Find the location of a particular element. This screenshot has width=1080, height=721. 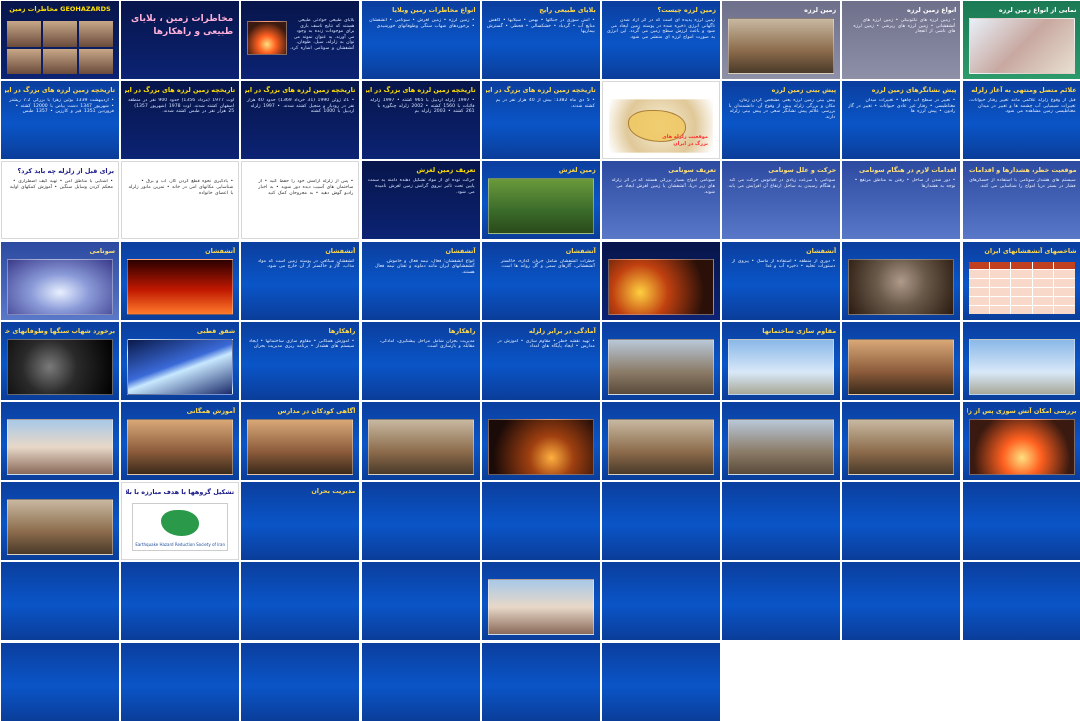

slide-title: برای قبل از زلزله چه باید کرد؟ is located at coordinates (65, 171).